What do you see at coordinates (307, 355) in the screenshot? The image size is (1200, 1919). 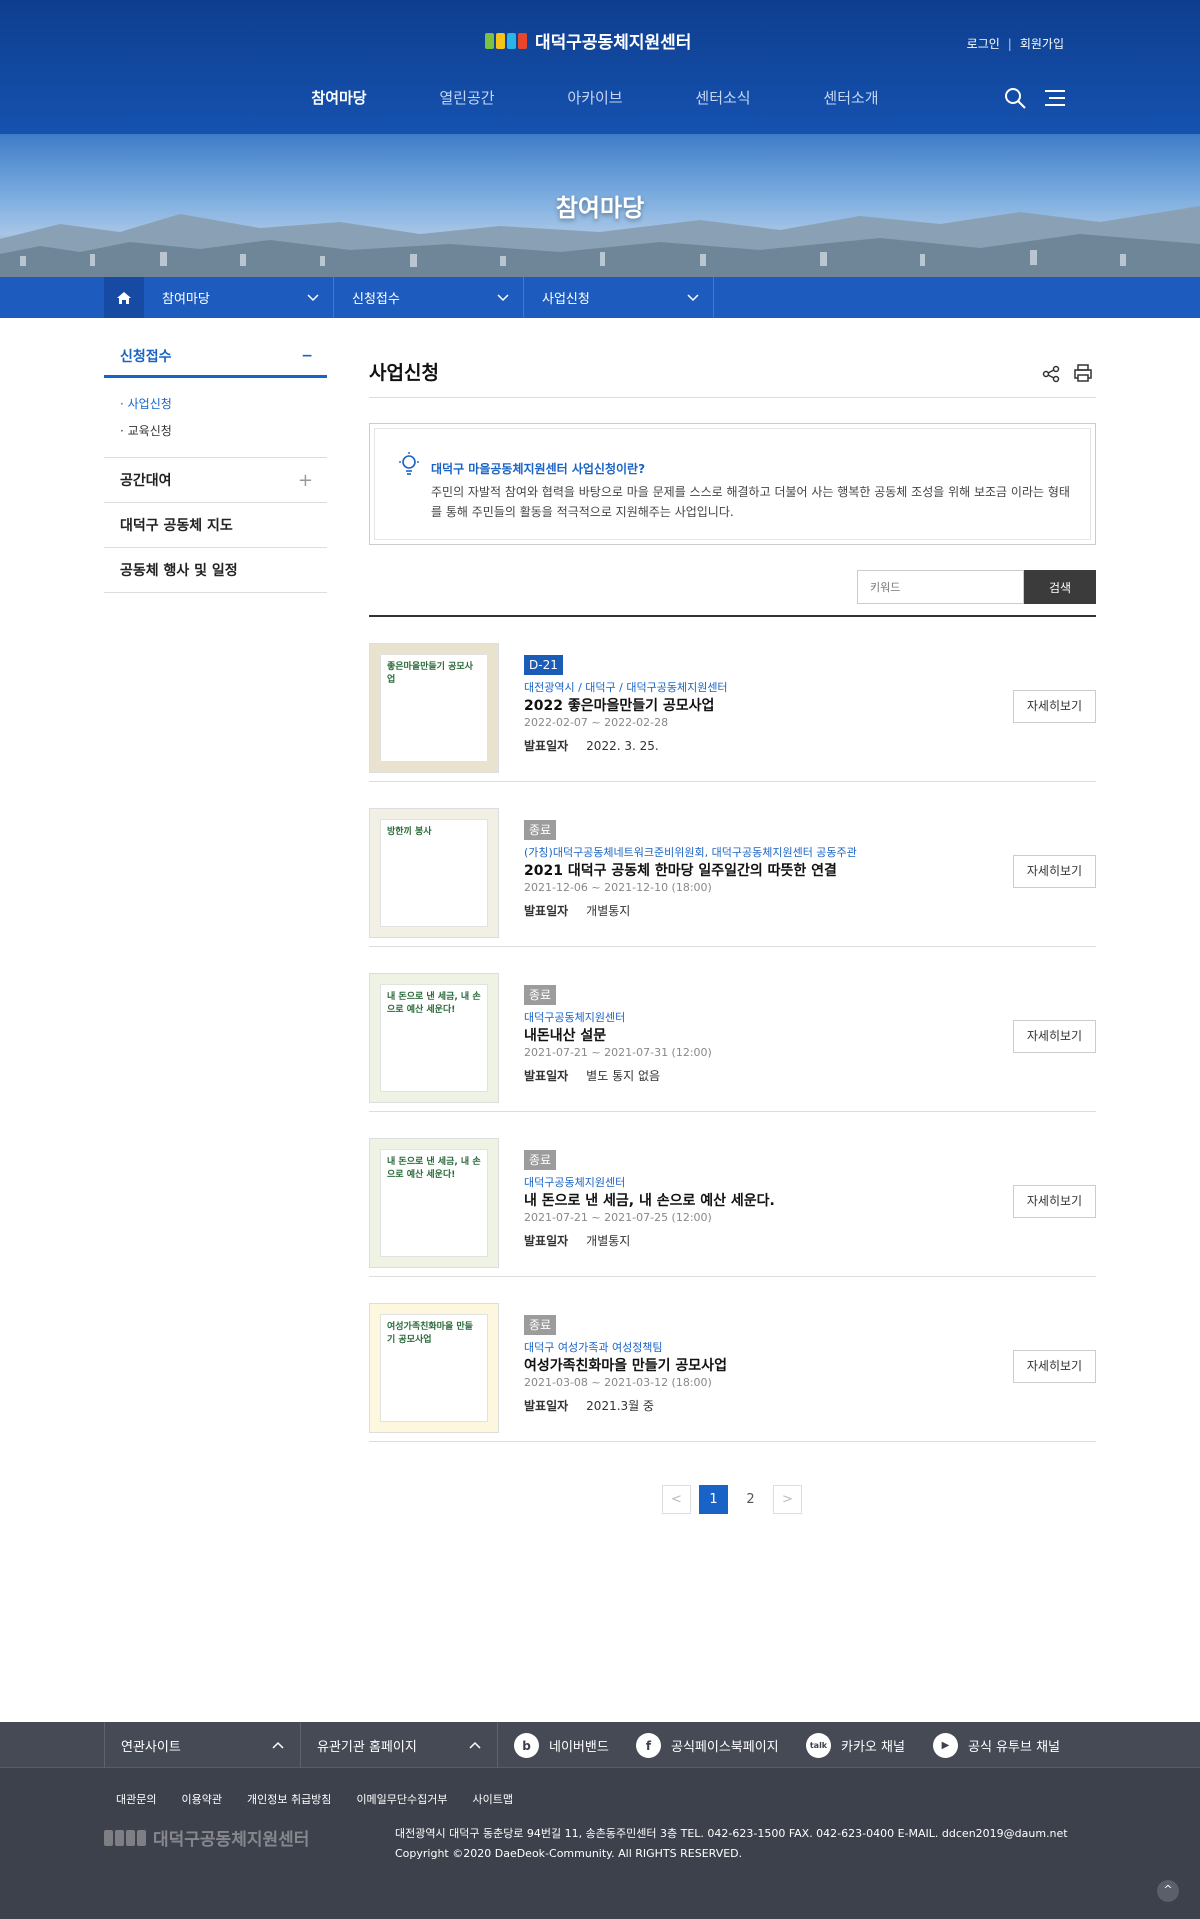 I see `minus-icon: −` at bounding box center [307, 355].